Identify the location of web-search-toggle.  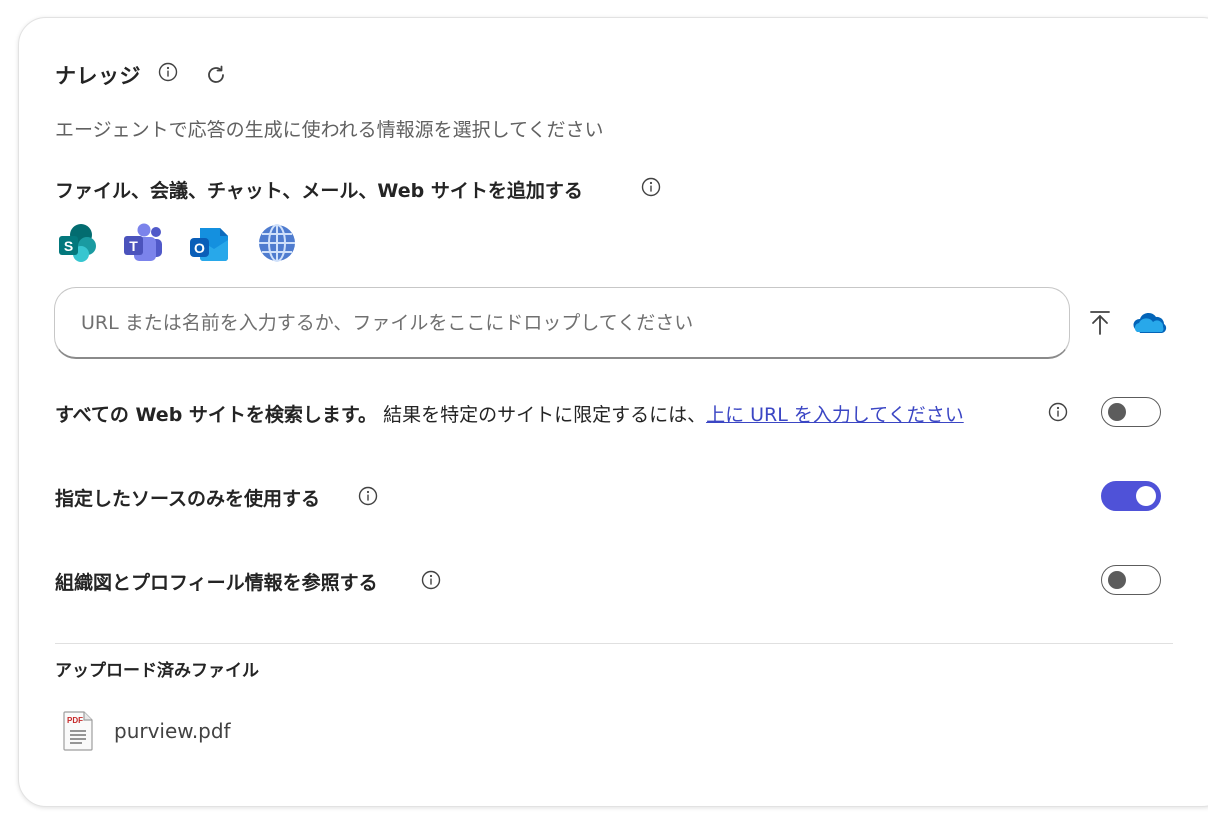
(1131, 412).